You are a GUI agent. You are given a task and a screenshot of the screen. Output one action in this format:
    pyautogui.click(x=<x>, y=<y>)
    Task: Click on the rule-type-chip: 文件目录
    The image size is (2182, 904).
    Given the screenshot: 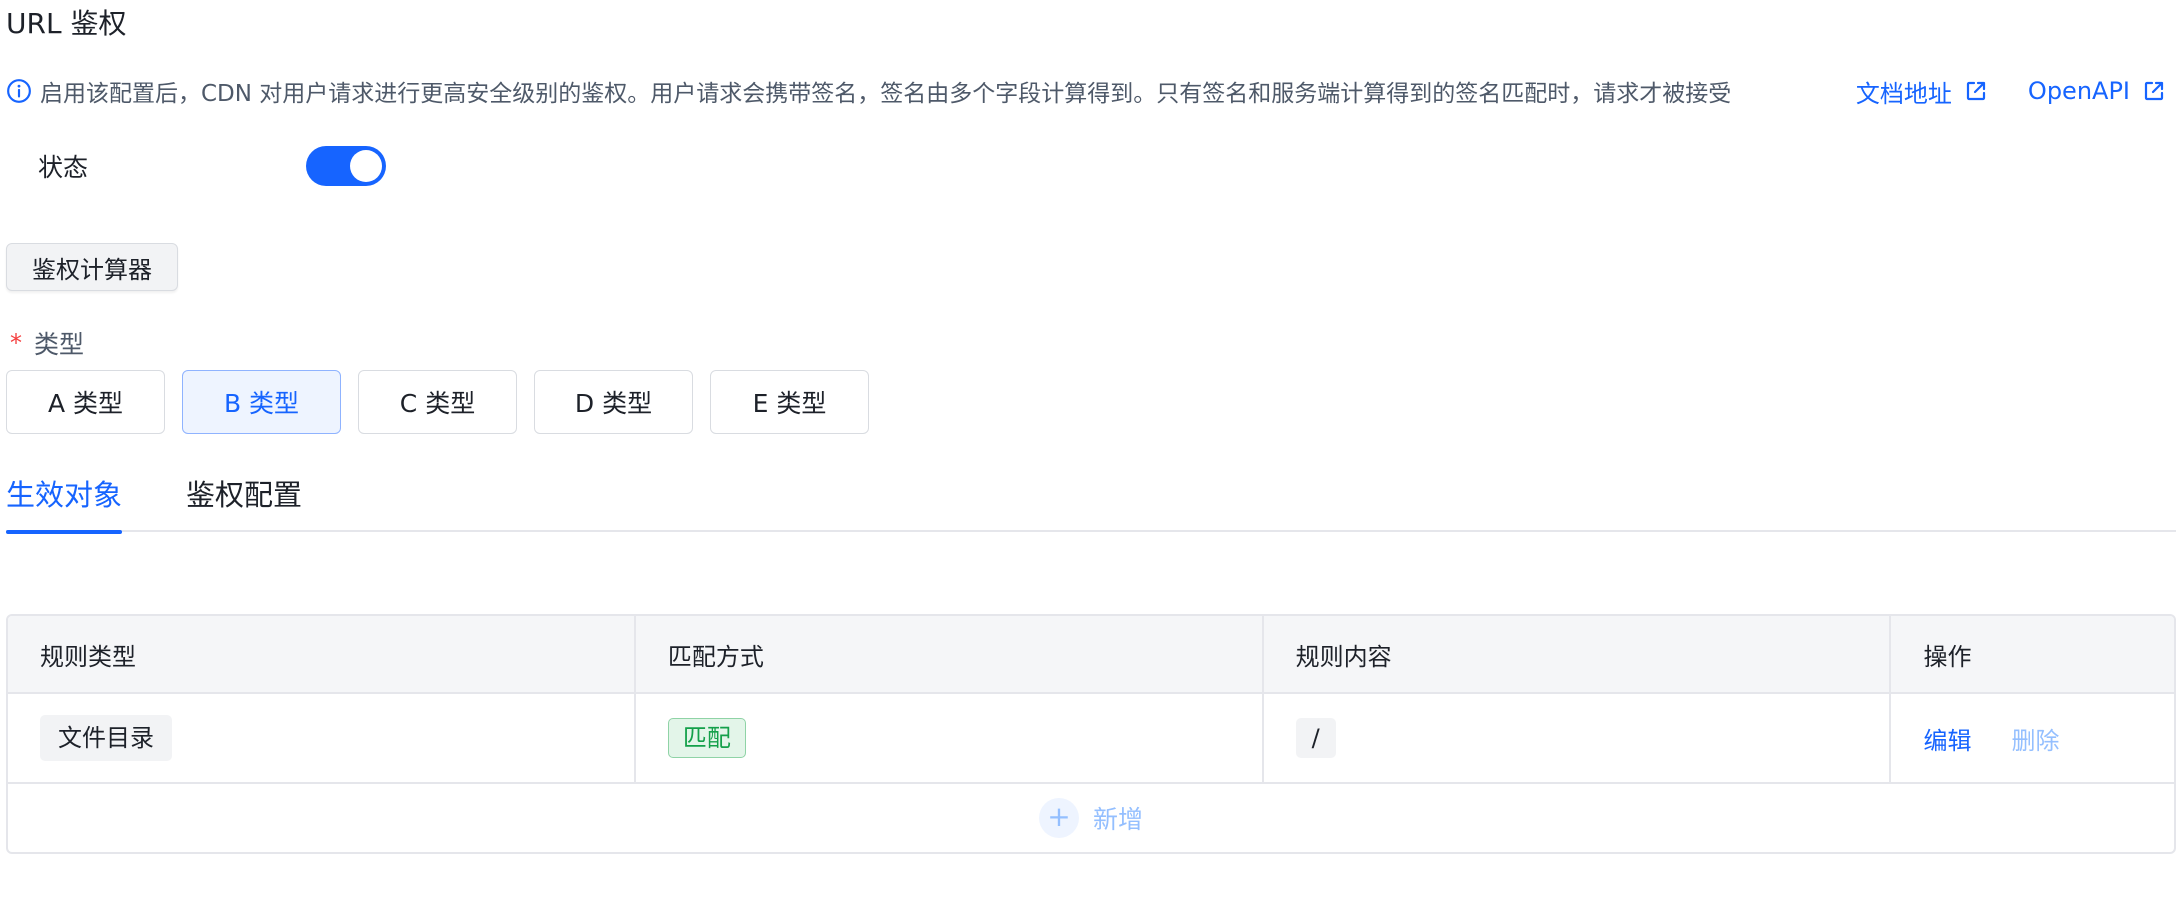 What is the action you would take?
    pyautogui.click(x=106, y=738)
    